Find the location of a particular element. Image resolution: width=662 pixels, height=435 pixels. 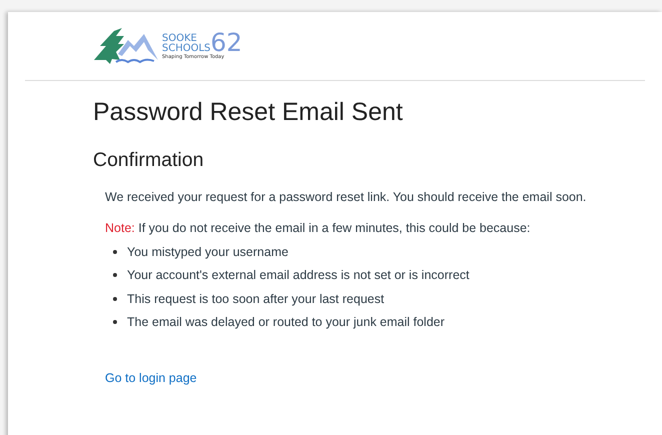

reason-text: Your account's external email address is not set or is incorrect is located at coordinates (298, 275).